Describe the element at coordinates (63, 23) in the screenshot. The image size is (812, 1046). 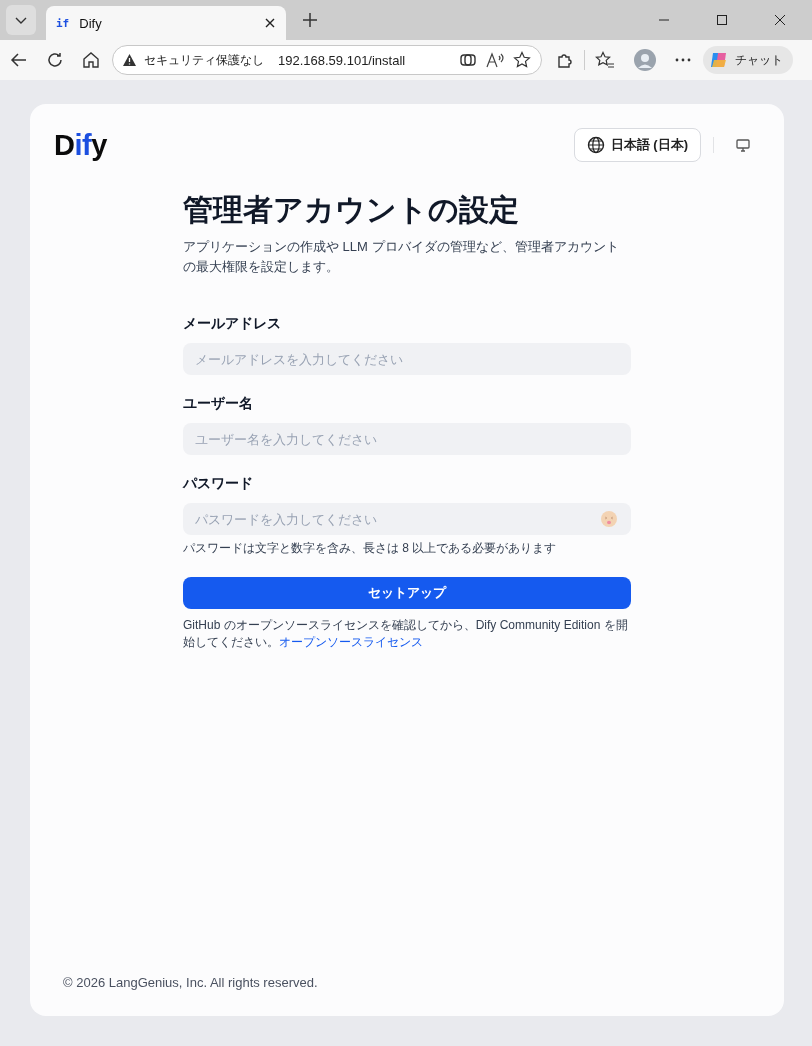
I see `favicon: if` at that location.